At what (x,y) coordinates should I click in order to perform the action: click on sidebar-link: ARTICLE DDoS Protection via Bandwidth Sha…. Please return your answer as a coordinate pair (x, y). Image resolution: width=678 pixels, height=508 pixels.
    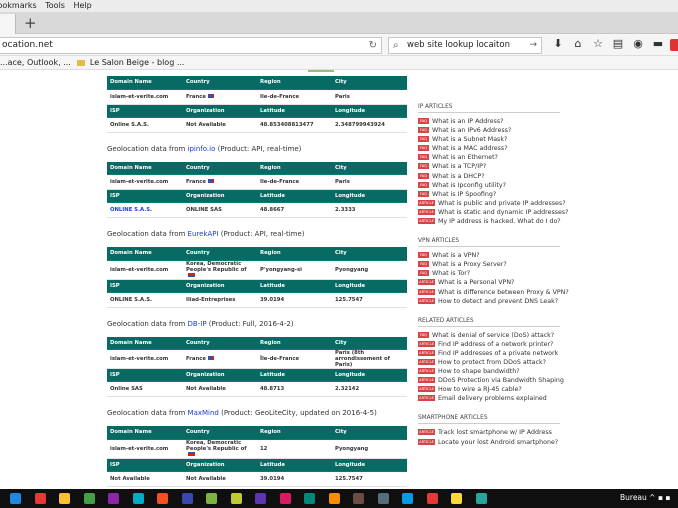
    Looking at the image, I should click on (493, 380).